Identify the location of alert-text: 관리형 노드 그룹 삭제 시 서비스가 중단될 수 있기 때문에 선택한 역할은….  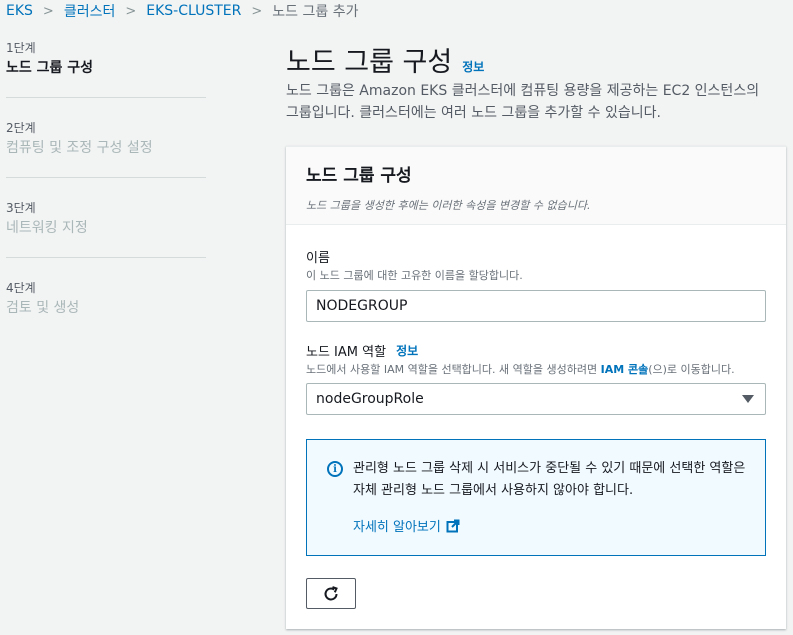
(549, 479).